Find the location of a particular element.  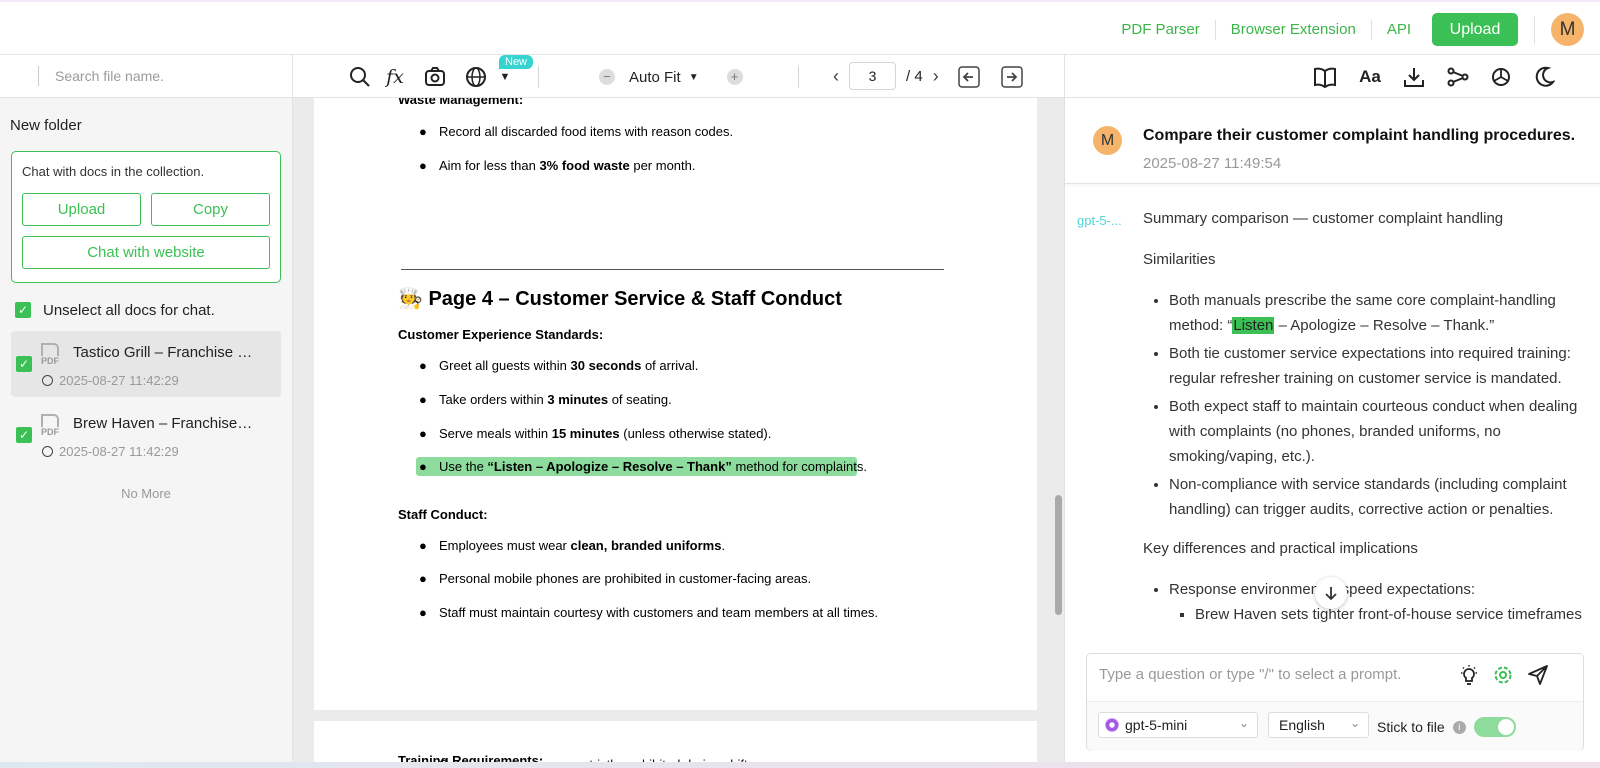

file-search: Search file name. is located at coordinates (146, 76).